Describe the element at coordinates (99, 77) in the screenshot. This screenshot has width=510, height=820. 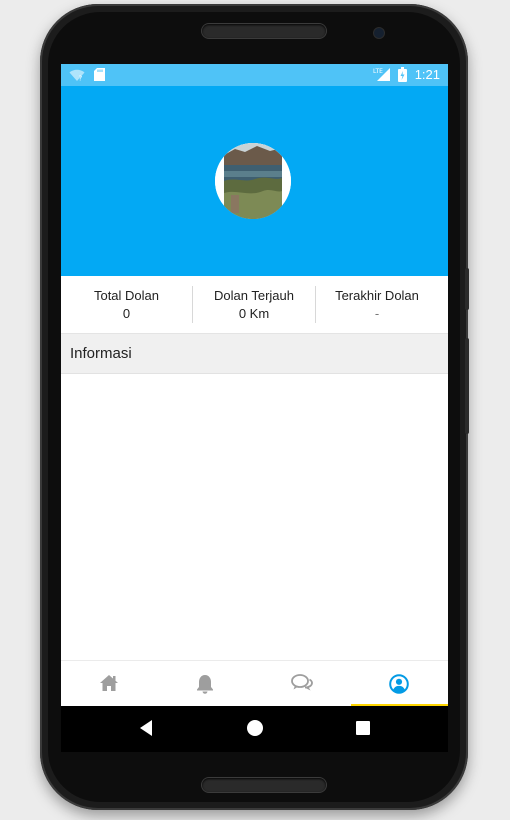
I see `sd-card-icon` at that location.